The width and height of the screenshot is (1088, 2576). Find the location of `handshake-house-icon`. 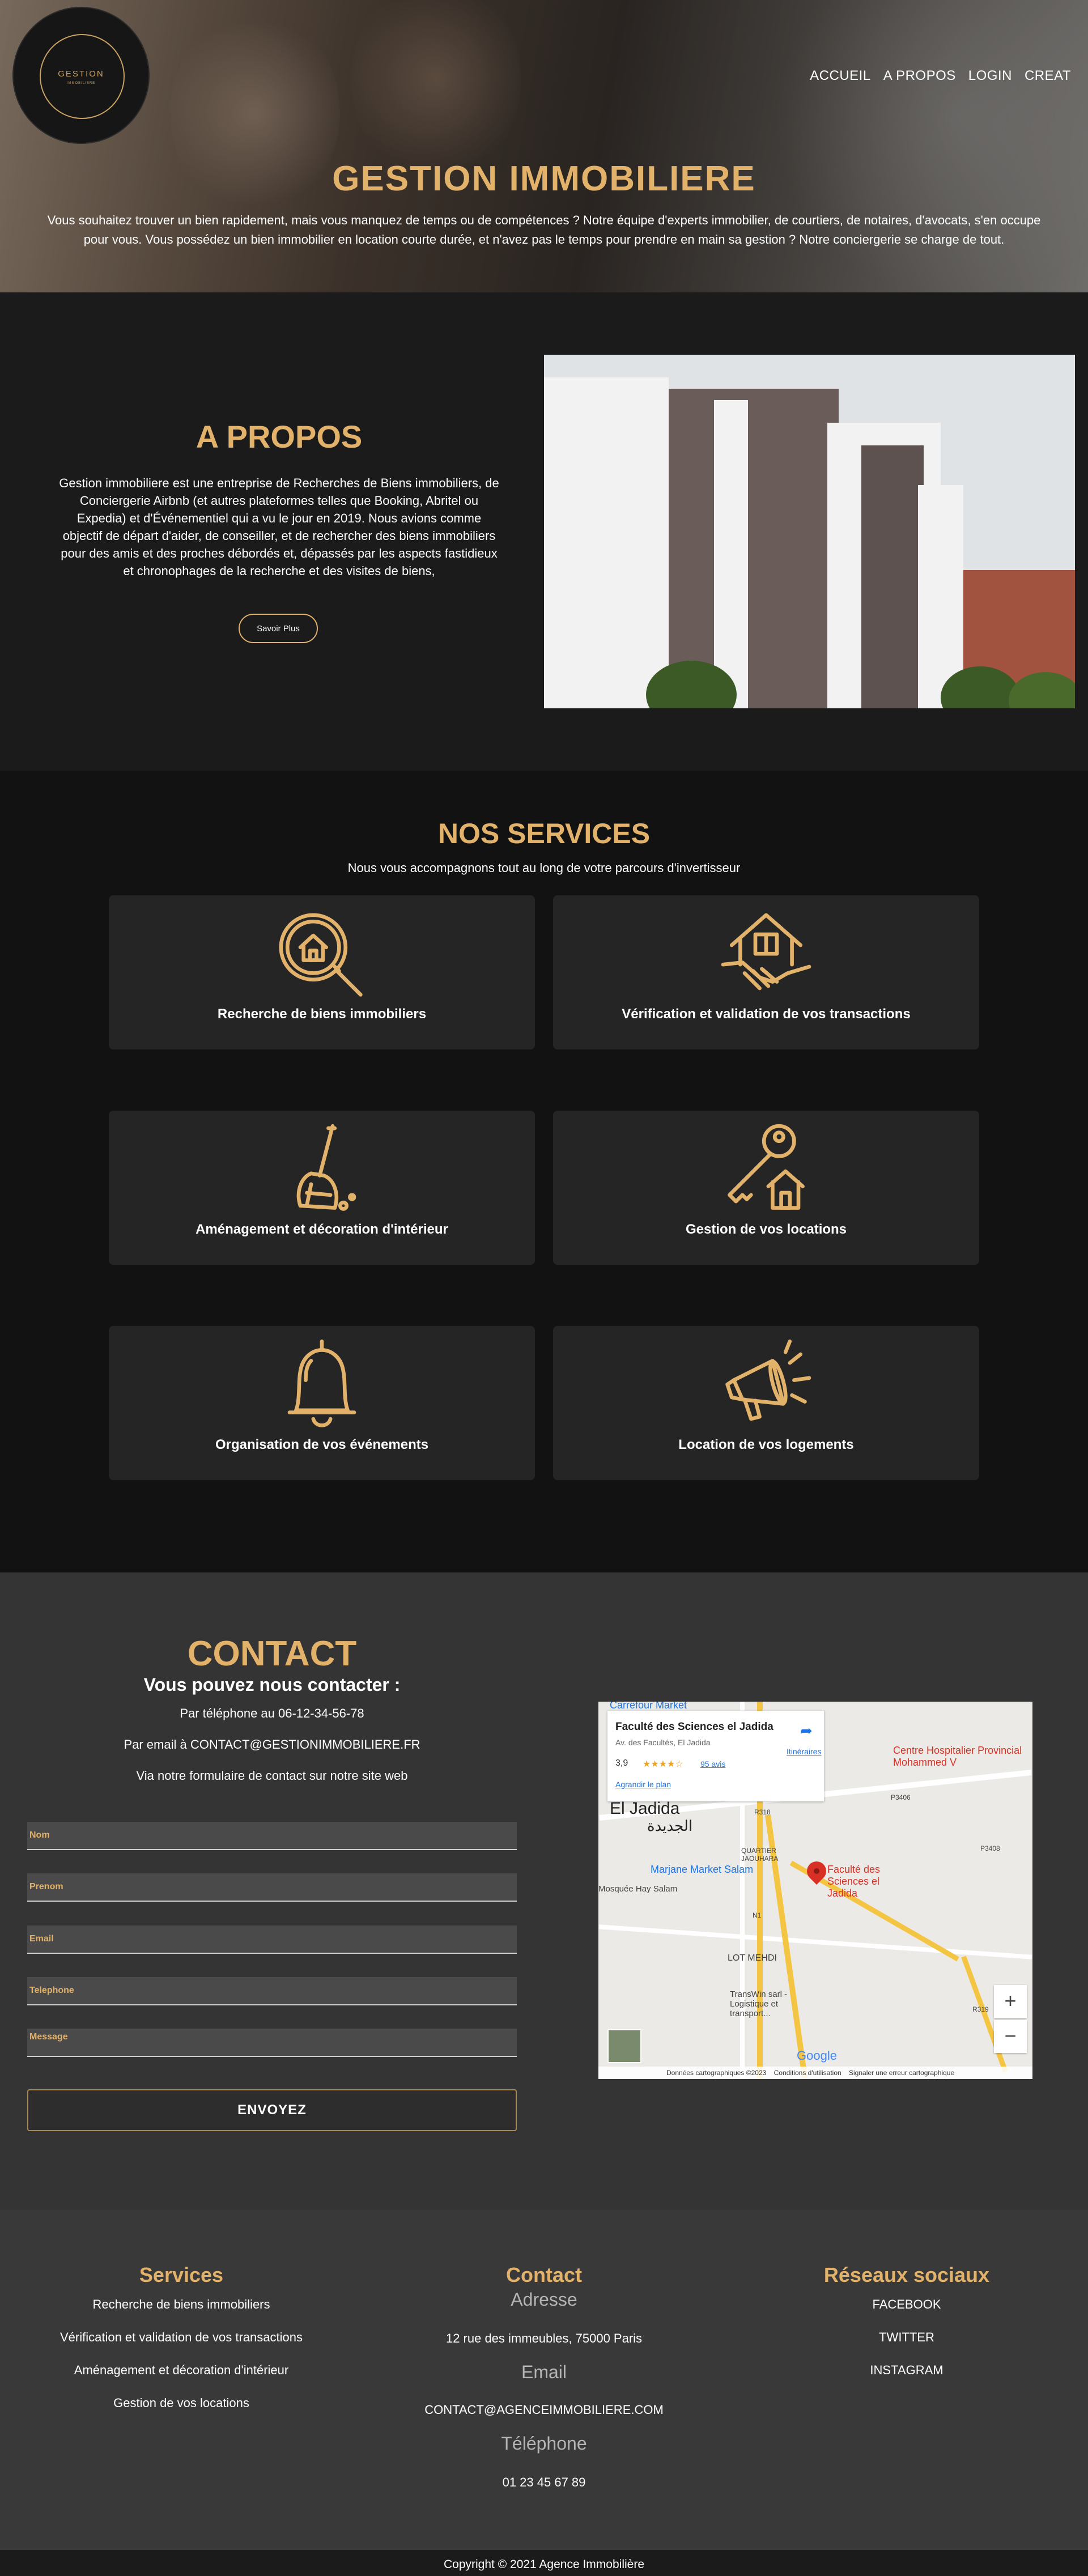

handshake-house-icon is located at coordinates (766, 952).